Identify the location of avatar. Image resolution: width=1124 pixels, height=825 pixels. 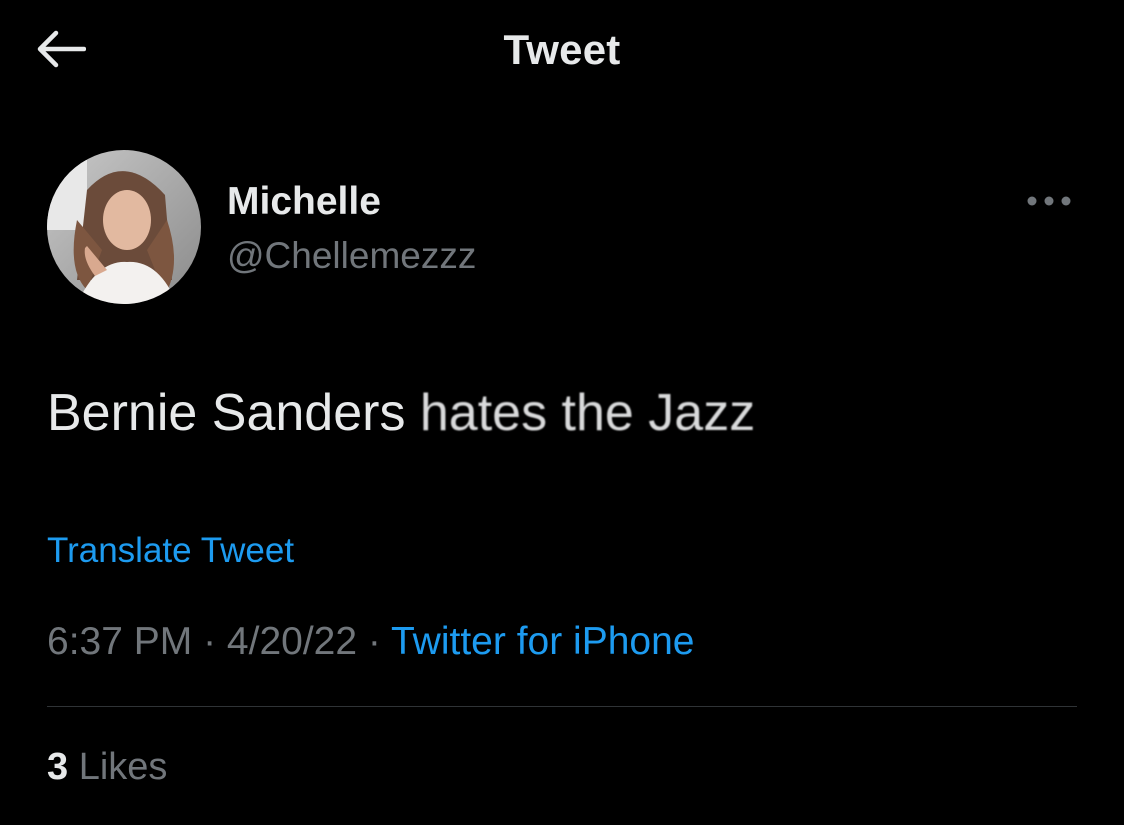
(124, 227).